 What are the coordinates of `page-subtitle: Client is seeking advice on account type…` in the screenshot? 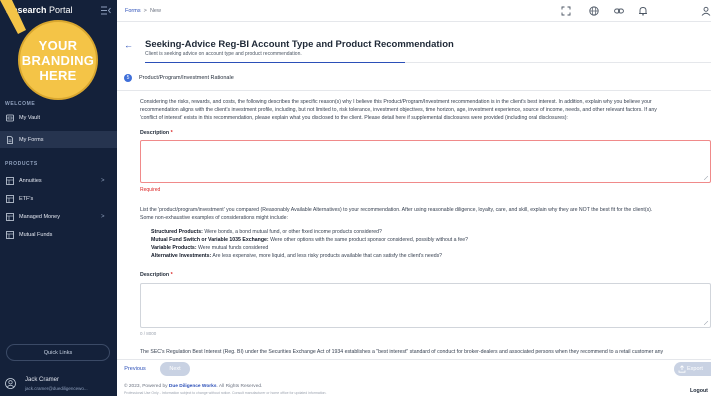 It's located at (223, 54).